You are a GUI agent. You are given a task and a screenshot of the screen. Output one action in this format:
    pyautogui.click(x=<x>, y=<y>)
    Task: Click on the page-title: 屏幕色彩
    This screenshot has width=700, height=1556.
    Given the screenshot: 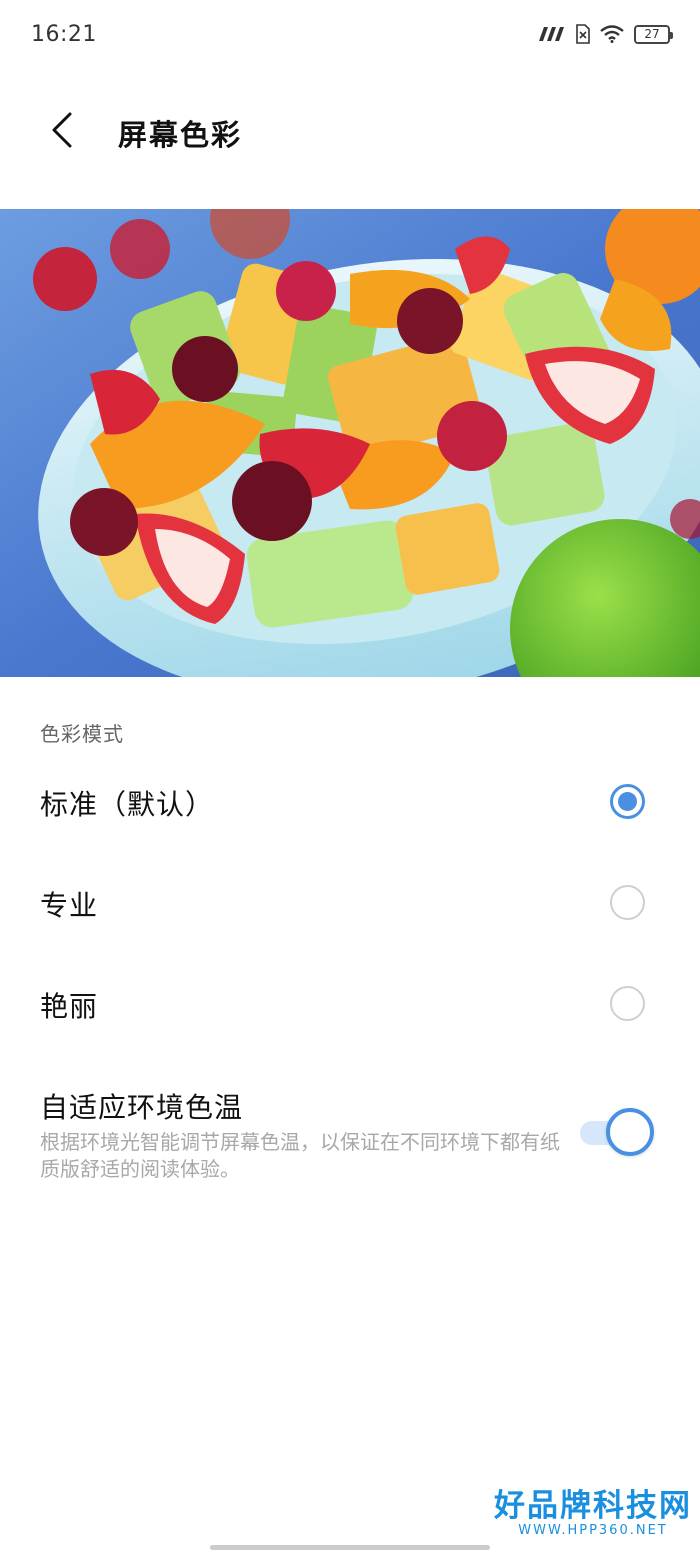 What is the action you would take?
    pyautogui.click(x=180, y=135)
    